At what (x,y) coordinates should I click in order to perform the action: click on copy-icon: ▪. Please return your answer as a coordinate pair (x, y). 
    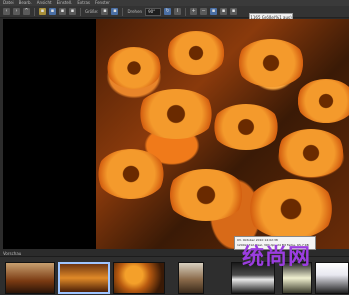
    Looking at the image, I should click on (72, 11).